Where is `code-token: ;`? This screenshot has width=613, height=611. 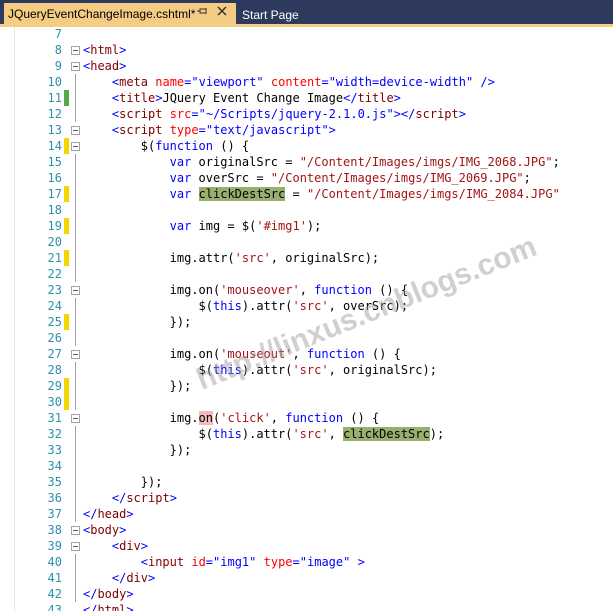
code-token: ; is located at coordinates (556, 162).